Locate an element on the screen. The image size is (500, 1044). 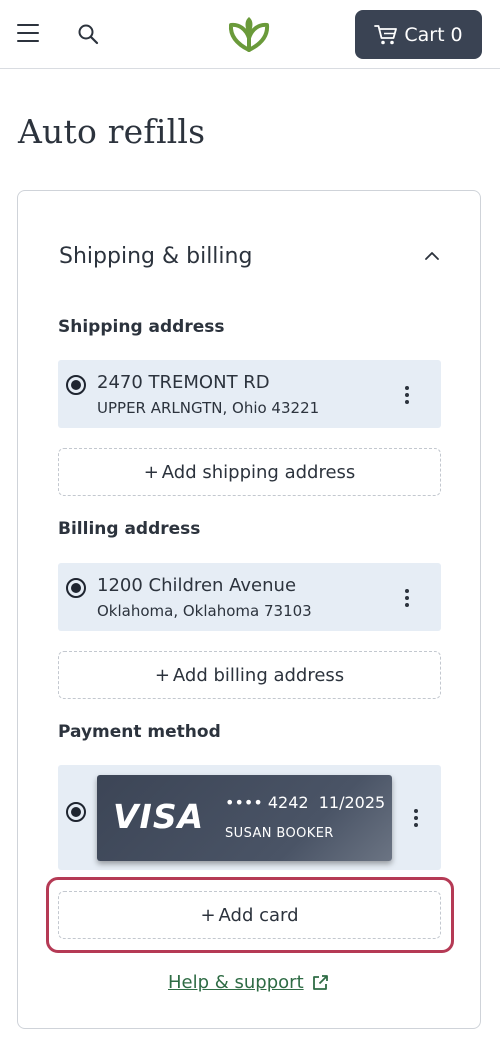
add-card-button: + Add card is located at coordinates (249, 915).